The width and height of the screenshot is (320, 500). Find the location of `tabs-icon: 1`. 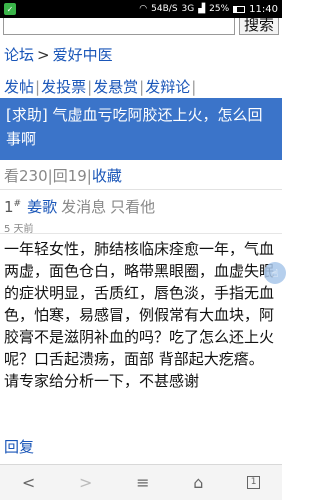

tabs-icon: 1 is located at coordinates (254, 482).